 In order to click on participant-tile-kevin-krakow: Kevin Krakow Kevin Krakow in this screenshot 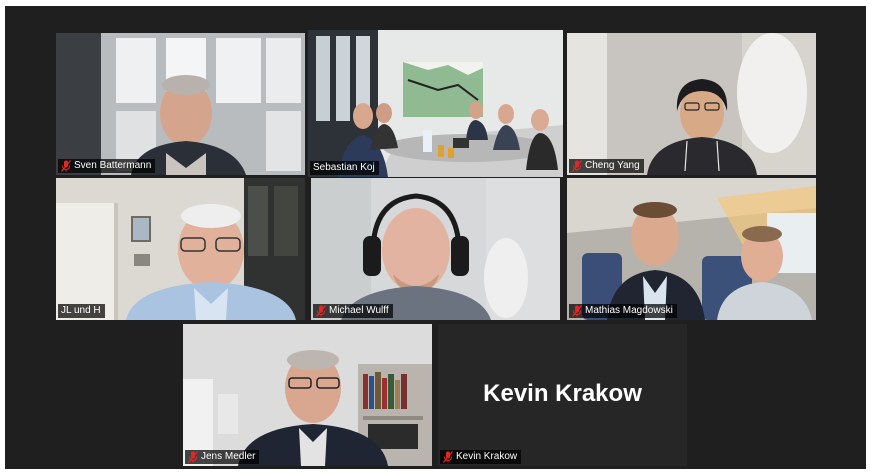, I will do `click(562, 395)`.